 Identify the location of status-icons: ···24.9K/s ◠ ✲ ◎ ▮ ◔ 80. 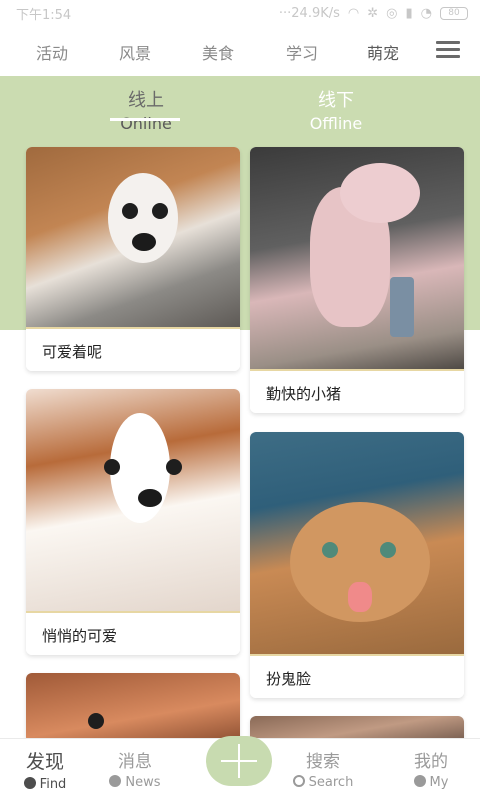
(373, 13).